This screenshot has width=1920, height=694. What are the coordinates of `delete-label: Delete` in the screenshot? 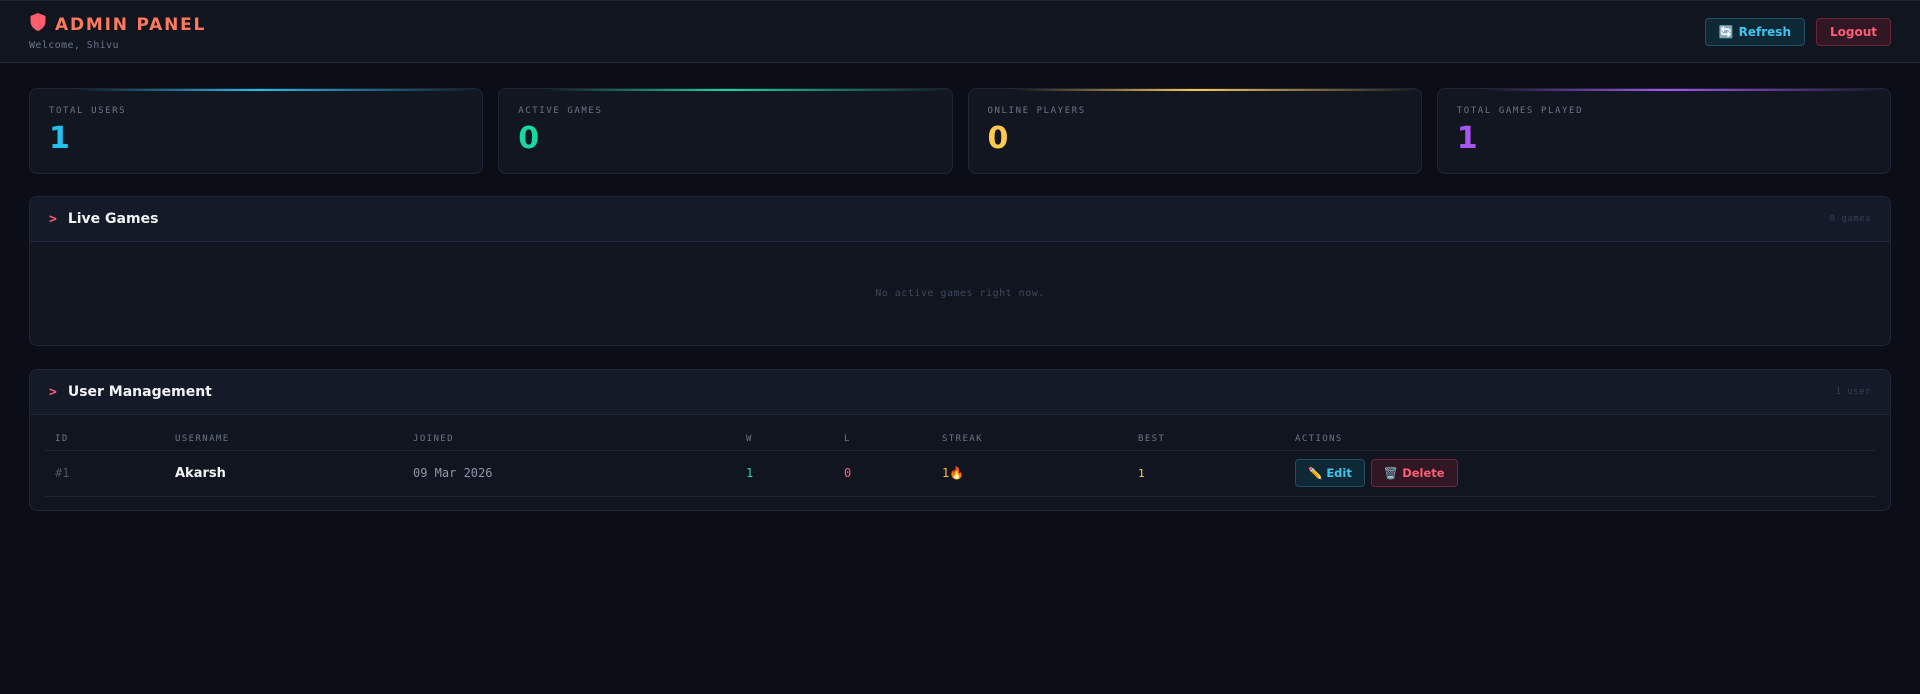 It's located at (1423, 473).